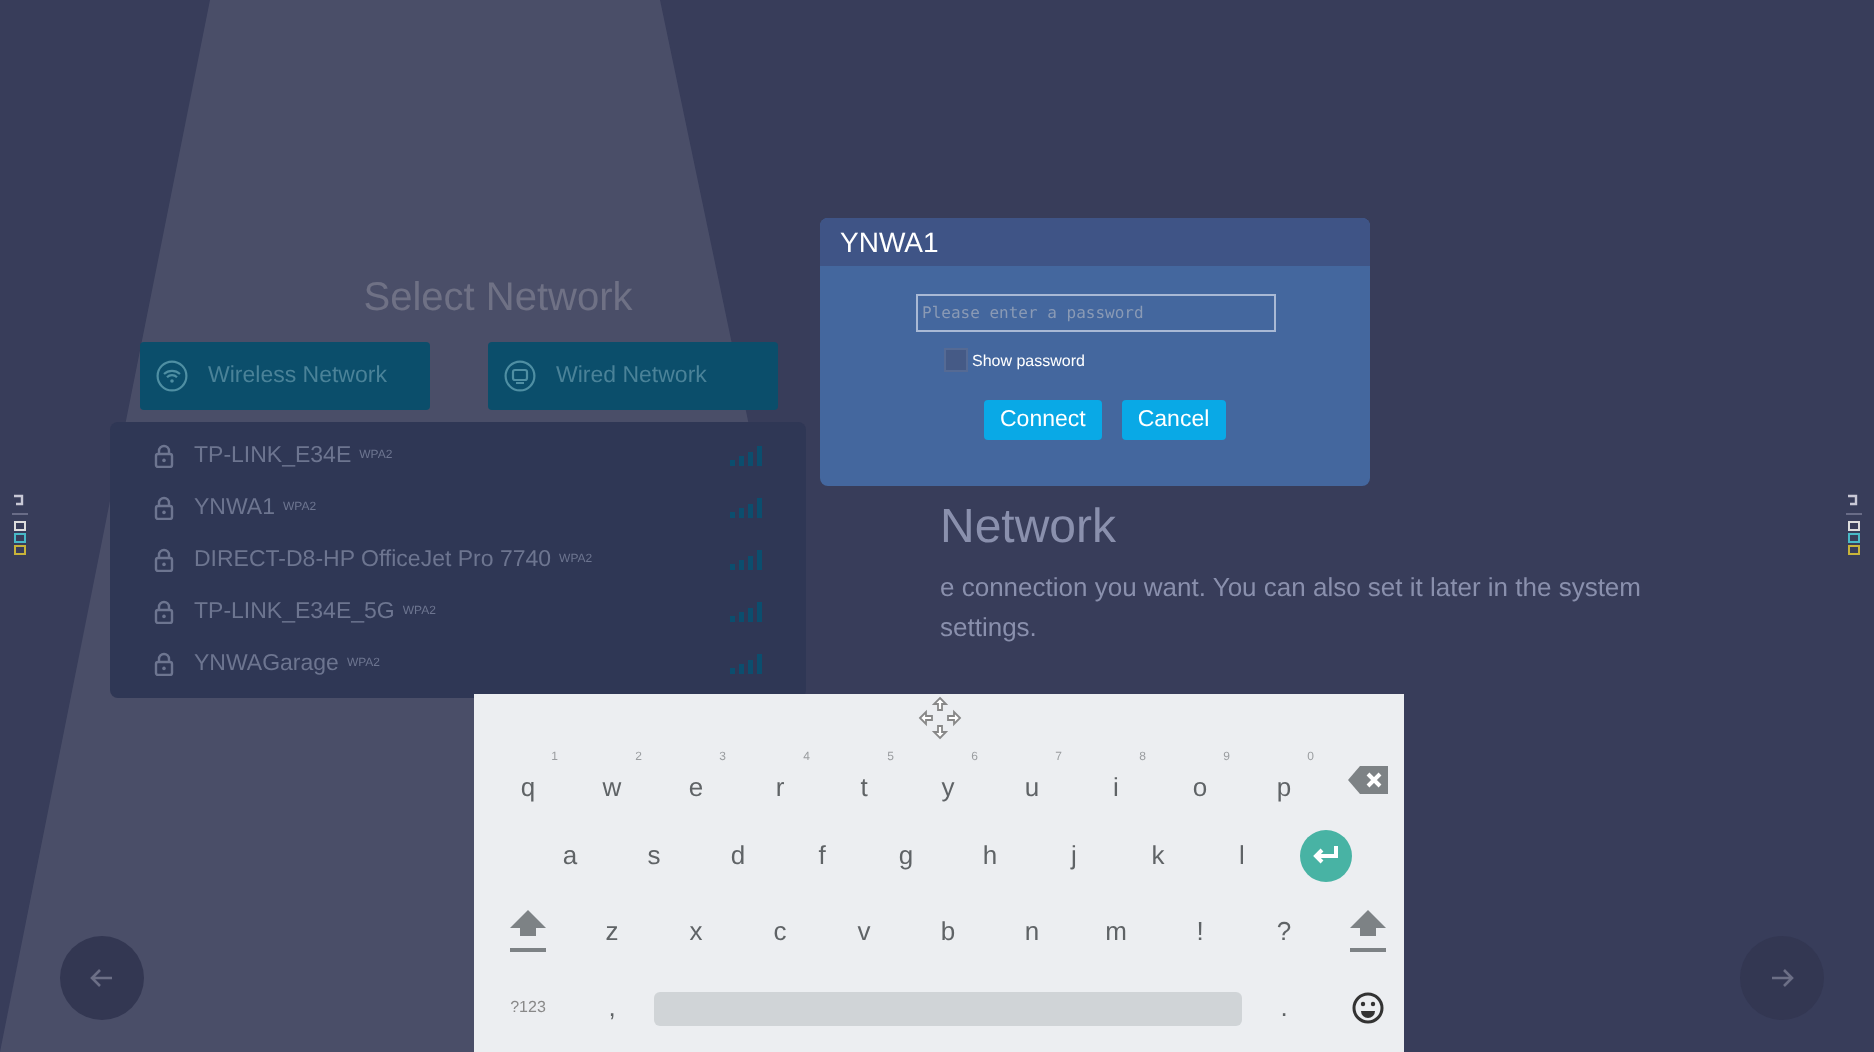 This screenshot has width=1874, height=1052. What do you see at coordinates (1096, 313) in the screenshot?
I see `password-field: Please enter a password` at bounding box center [1096, 313].